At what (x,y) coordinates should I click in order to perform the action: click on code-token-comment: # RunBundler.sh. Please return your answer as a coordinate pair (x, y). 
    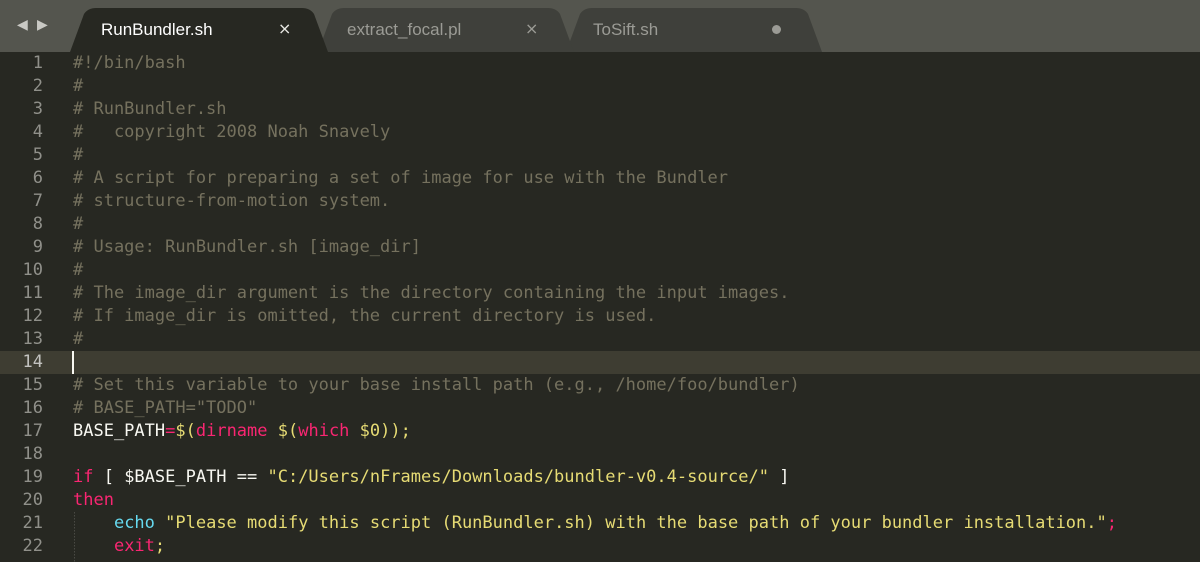
    Looking at the image, I should click on (150, 109).